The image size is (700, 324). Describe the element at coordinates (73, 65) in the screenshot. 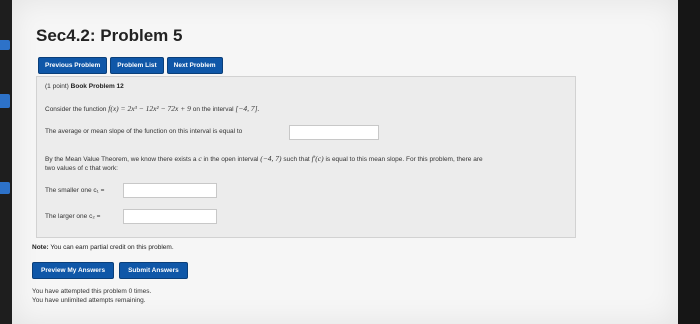

I see `previous-problem-button: Previous Problem` at that location.